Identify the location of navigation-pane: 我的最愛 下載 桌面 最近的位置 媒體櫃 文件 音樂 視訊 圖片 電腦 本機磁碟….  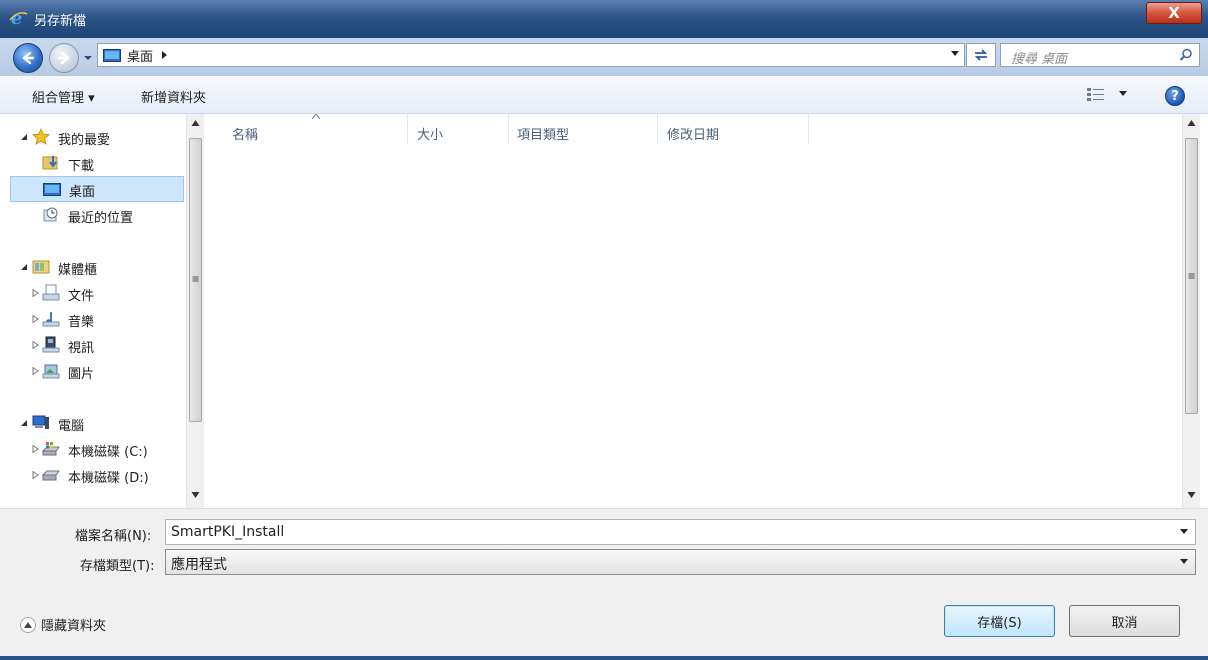
(98, 311).